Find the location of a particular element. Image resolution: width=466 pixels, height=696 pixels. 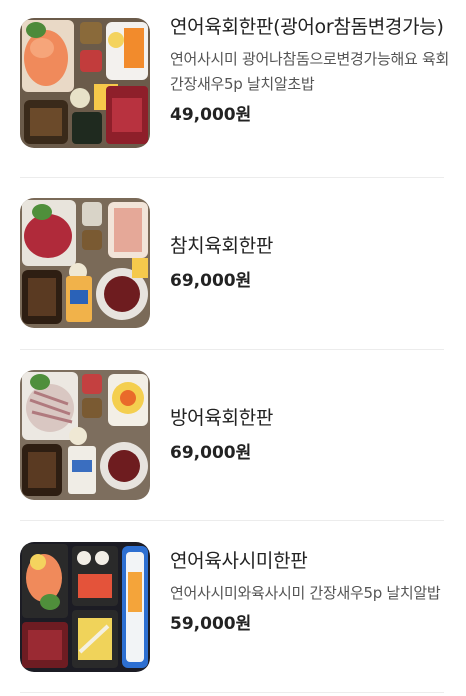

menu-item-price: 49,000원 is located at coordinates (211, 115).